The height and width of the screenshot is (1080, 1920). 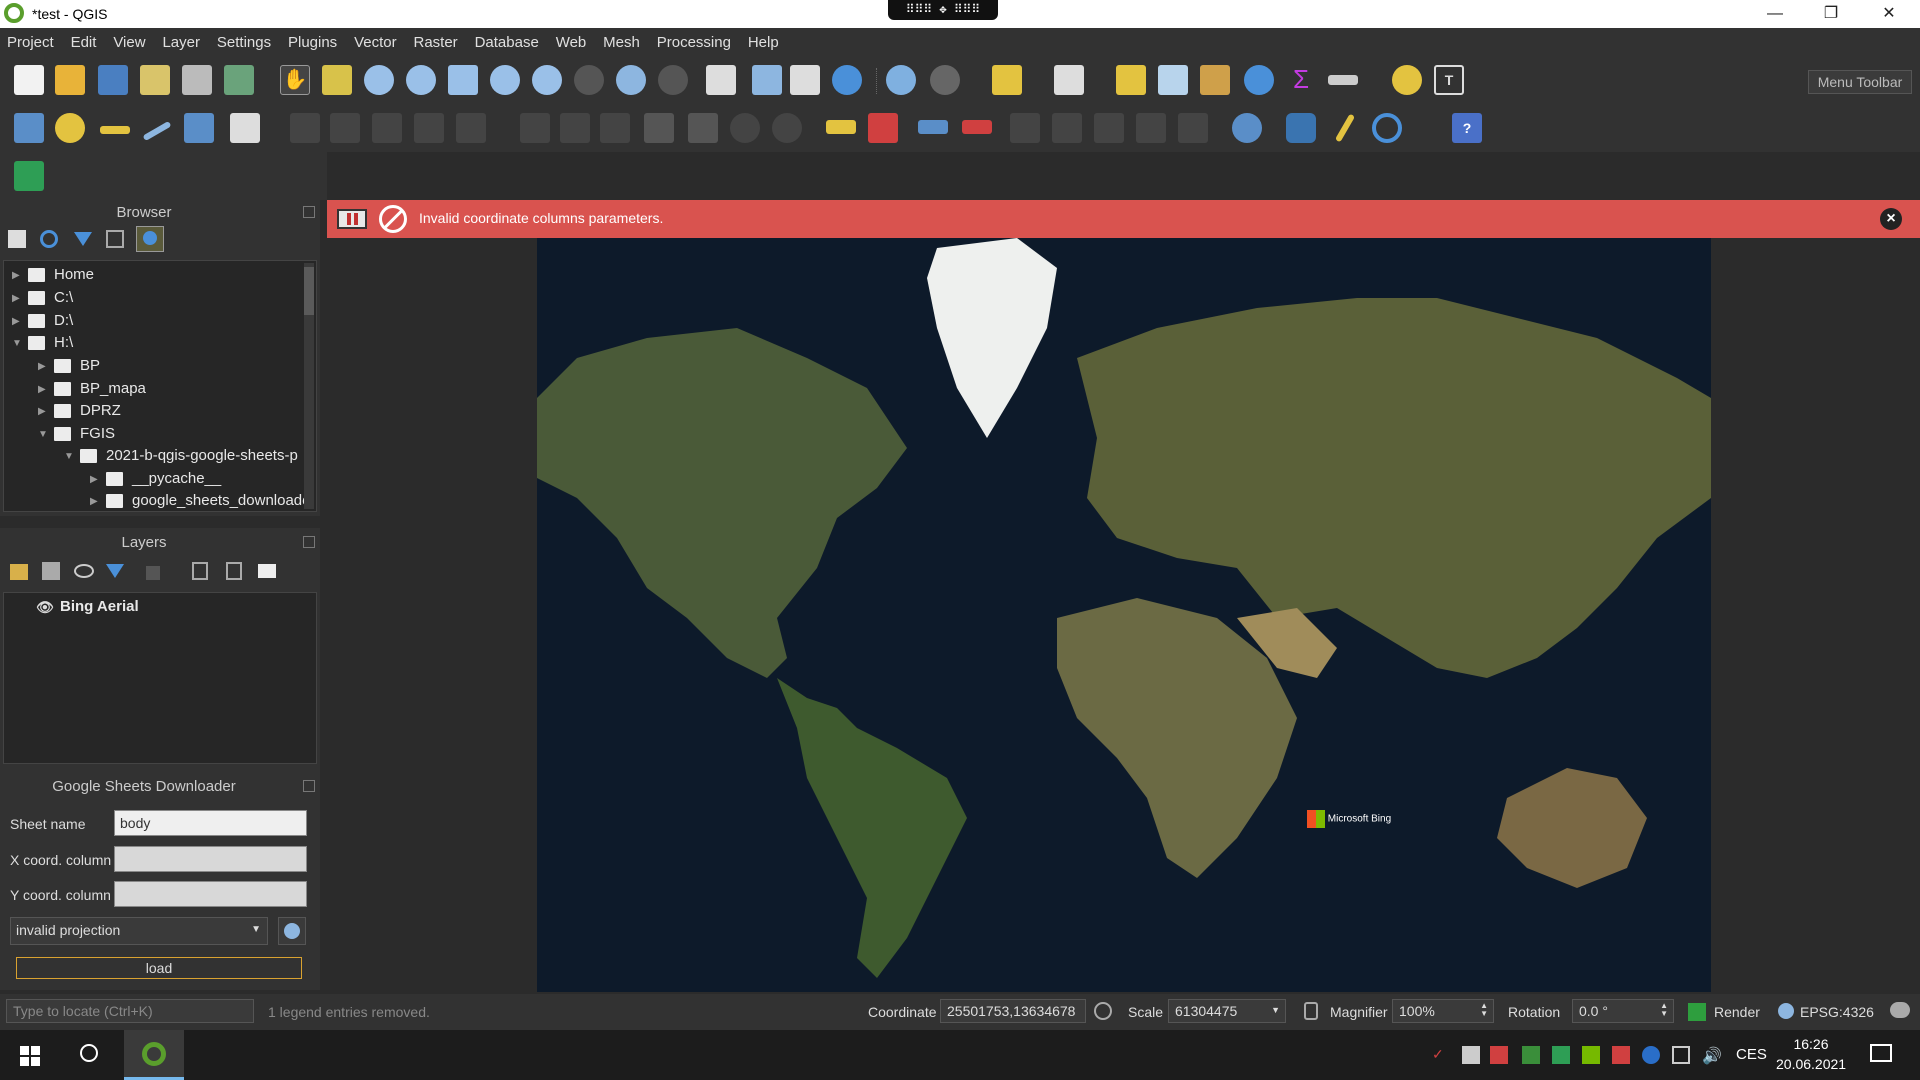 What do you see at coordinates (113, 80) in the screenshot?
I see `save-project-icon` at bounding box center [113, 80].